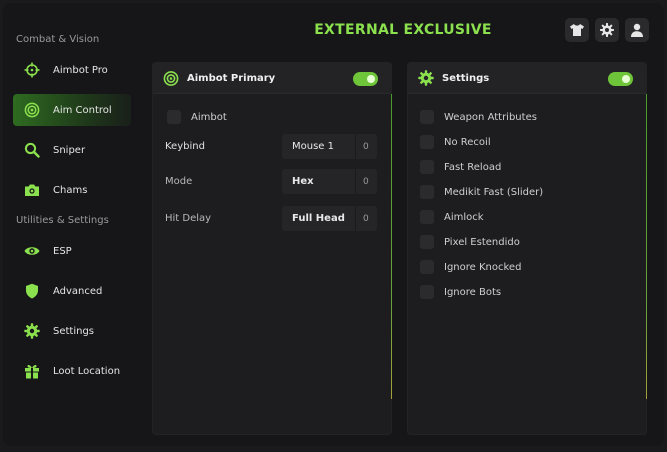  I want to click on sidebar-item-aimbot-pro: Aimbot Pro, so click(72, 70).